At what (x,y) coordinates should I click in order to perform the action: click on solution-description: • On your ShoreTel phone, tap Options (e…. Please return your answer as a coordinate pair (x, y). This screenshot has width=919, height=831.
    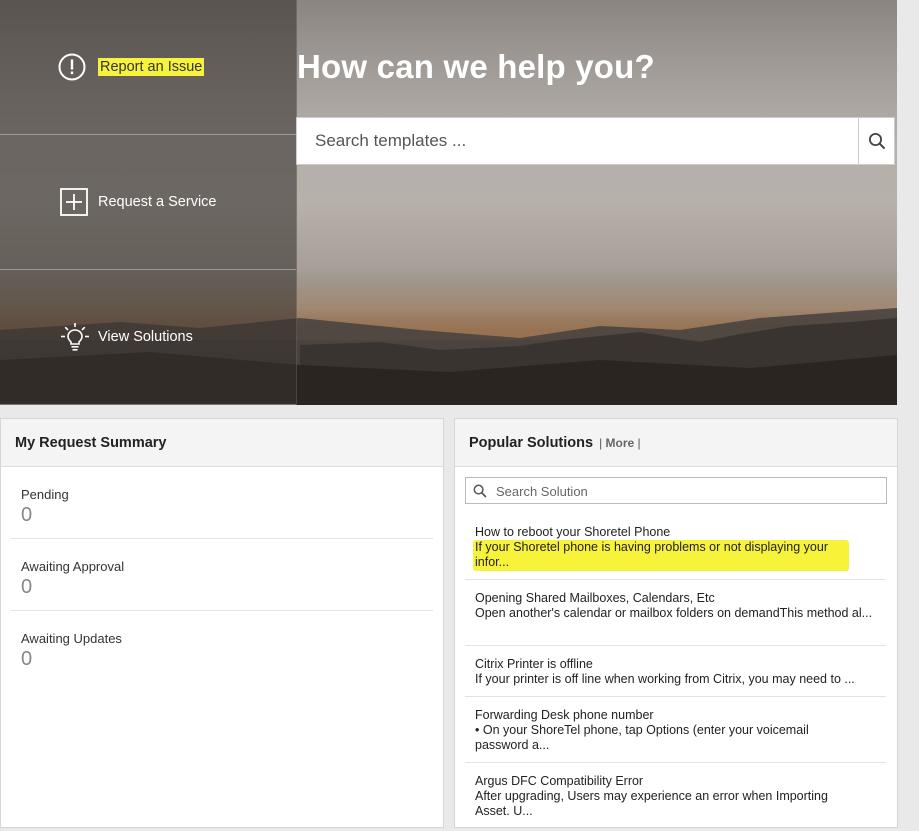
    Looking at the image, I should click on (642, 737).